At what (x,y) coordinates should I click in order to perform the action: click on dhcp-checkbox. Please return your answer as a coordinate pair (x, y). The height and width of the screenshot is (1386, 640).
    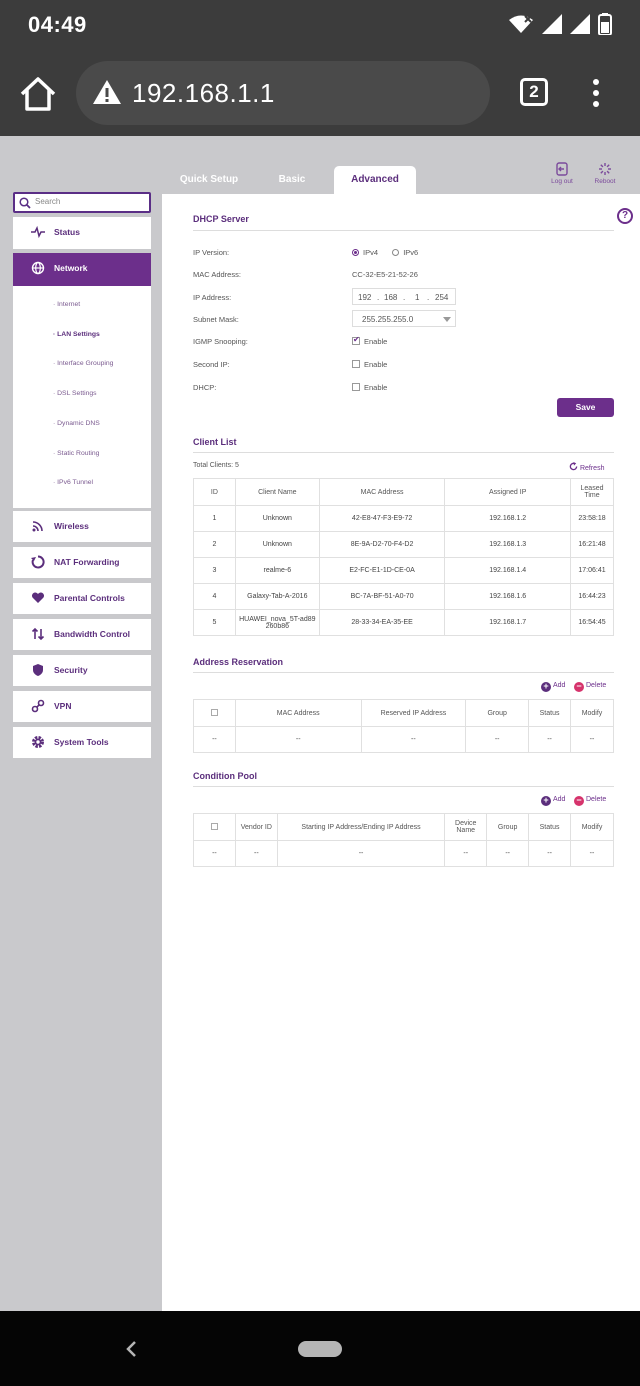
    Looking at the image, I should click on (356, 387).